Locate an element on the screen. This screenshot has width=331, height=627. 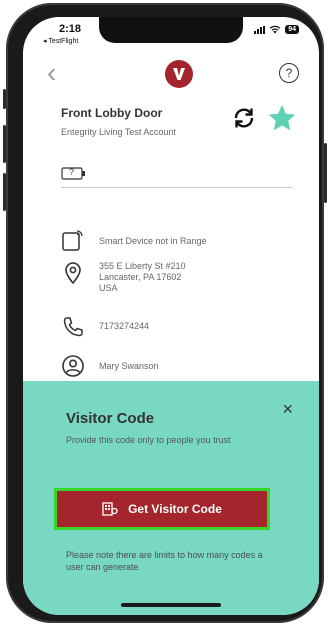
phone-row: 7173274244 is located at coordinates (105, 327).